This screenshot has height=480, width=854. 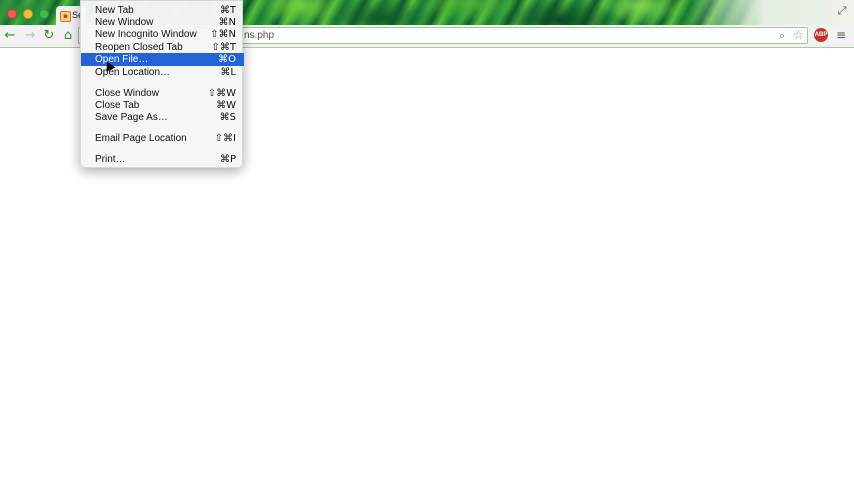 I want to click on minimize-window-icon, so click(x=28, y=14).